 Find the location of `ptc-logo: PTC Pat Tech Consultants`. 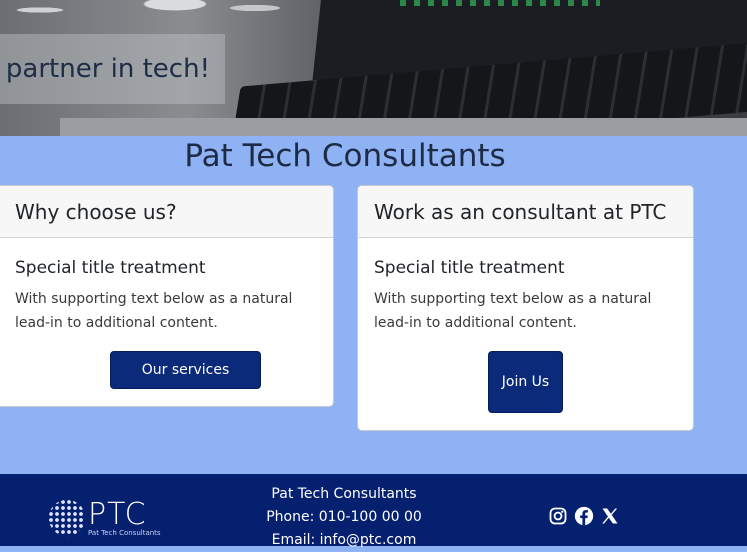

ptc-logo: PTC Pat Tech Consultants is located at coordinates (108, 519).